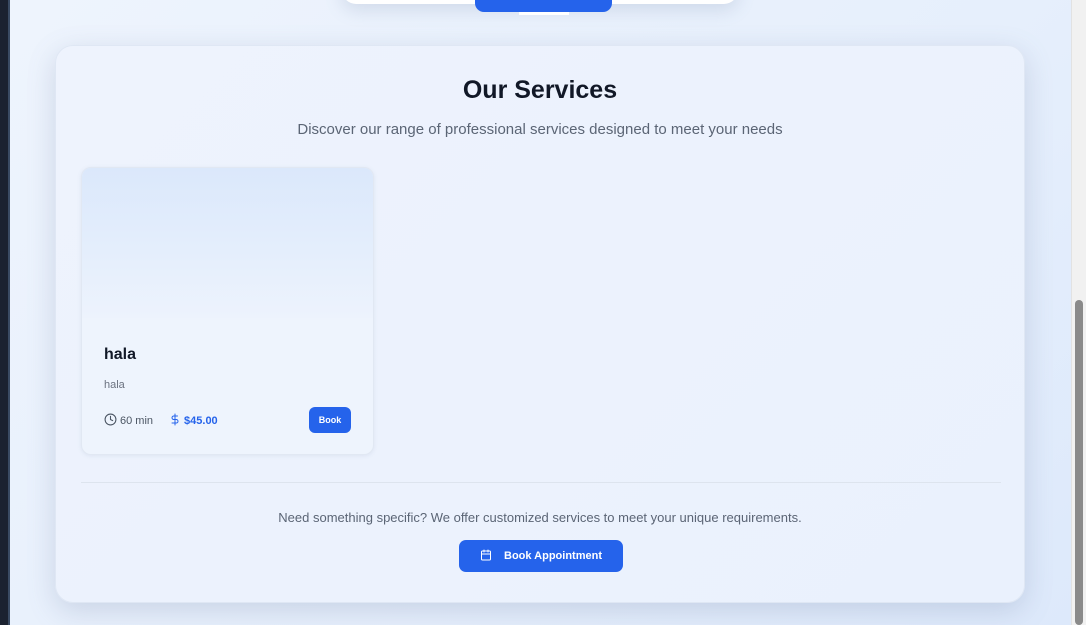 The width and height of the screenshot is (1086, 625). Describe the element at coordinates (176, 421) in the screenshot. I see `dollar-icon` at that location.